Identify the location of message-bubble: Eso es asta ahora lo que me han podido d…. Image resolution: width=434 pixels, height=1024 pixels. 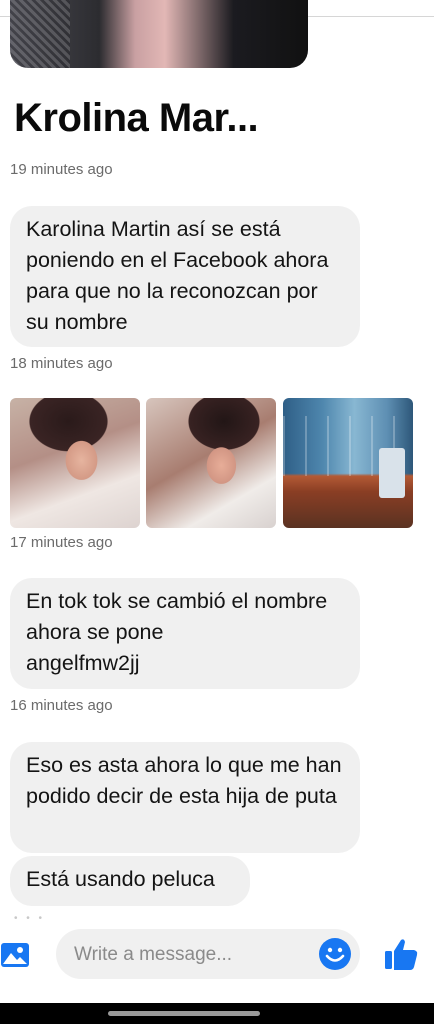
(185, 797).